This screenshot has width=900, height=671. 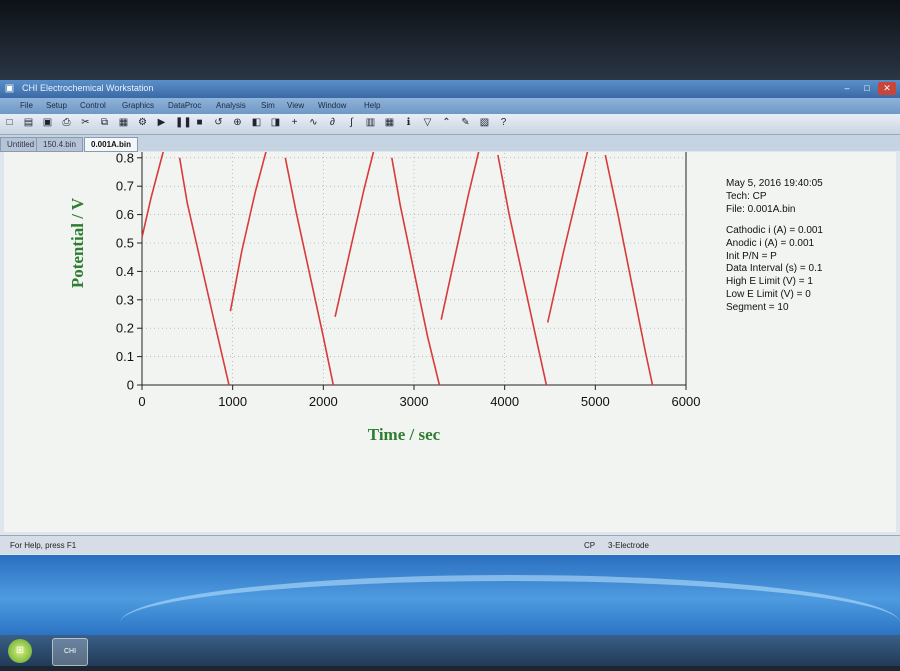 I want to click on menu-analysis: Analysis, so click(x=231, y=105).